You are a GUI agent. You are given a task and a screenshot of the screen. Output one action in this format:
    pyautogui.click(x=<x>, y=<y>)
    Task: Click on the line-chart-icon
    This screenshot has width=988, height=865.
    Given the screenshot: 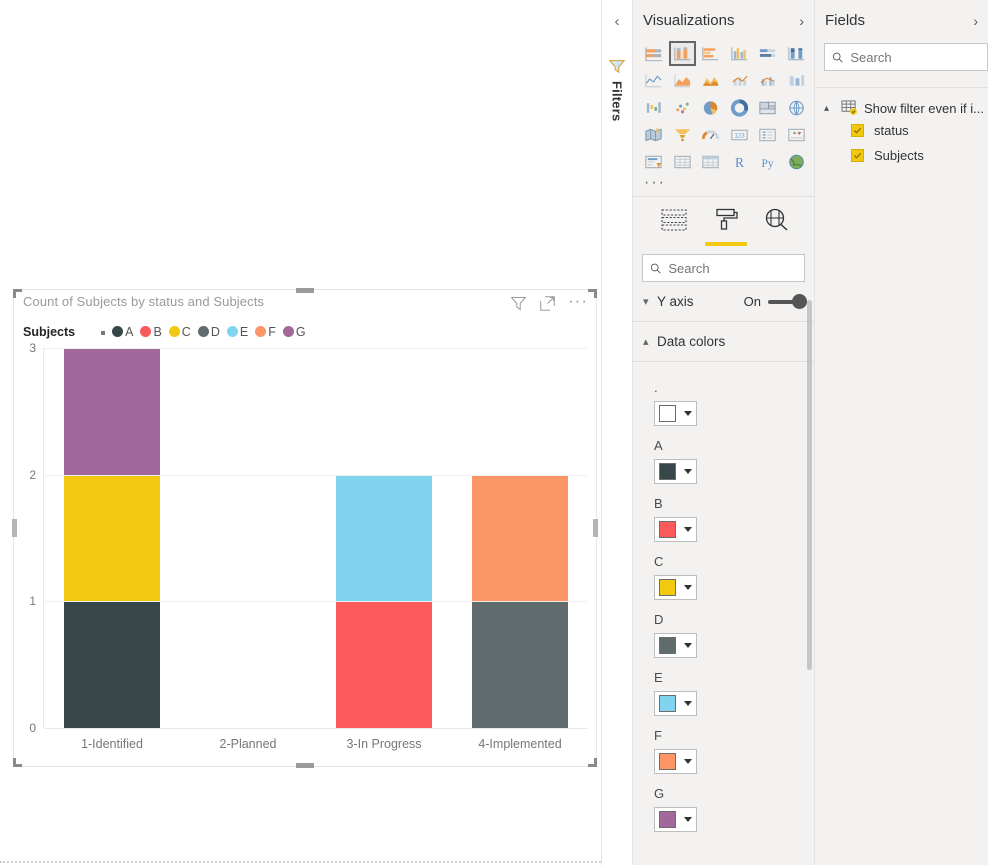 What is the action you would take?
    pyautogui.click(x=653, y=80)
    